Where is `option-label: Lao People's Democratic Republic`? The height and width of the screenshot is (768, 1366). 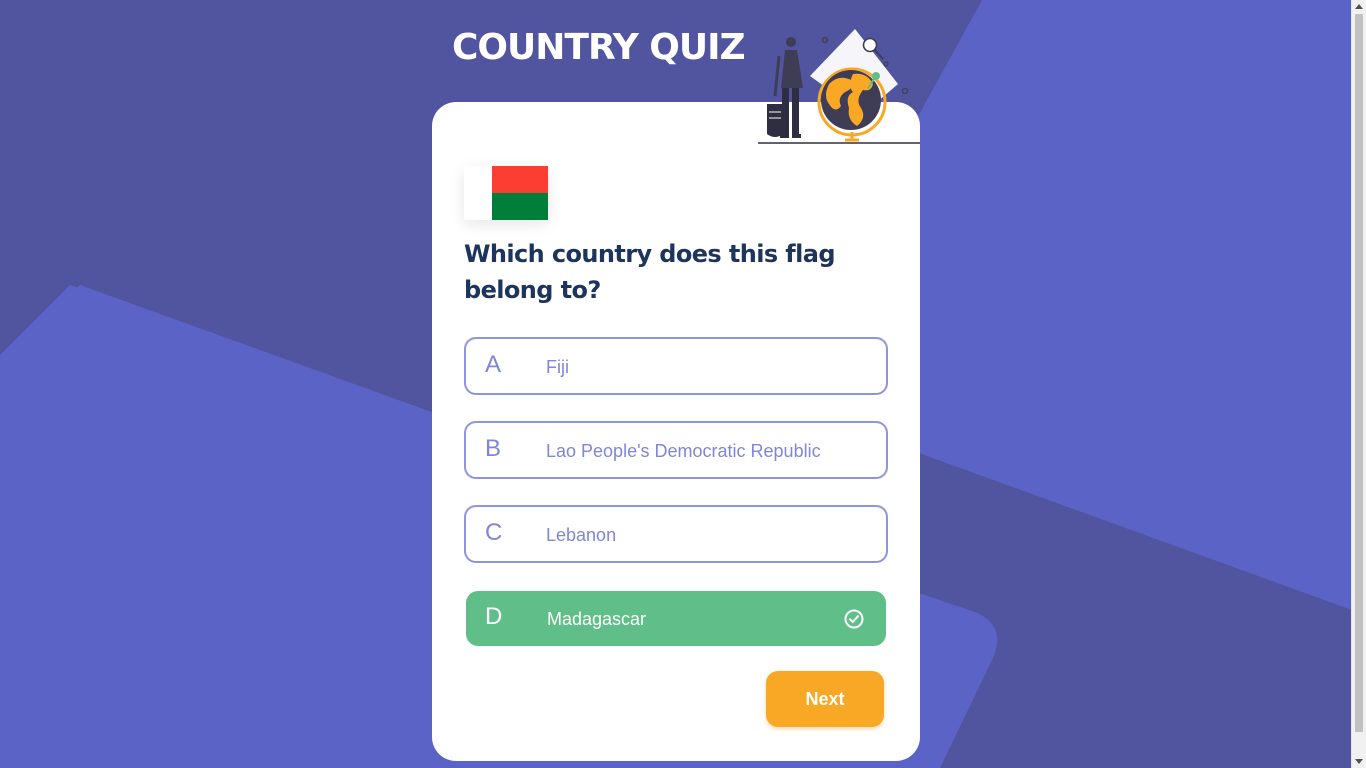
option-label: Lao People's Democratic Republic is located at coordinates (683, 451).